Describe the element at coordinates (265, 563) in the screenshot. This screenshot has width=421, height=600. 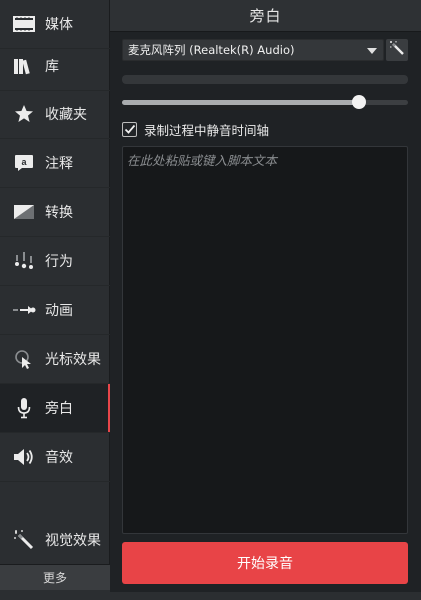
I see `start-recording-button: 开始录音` at that location.